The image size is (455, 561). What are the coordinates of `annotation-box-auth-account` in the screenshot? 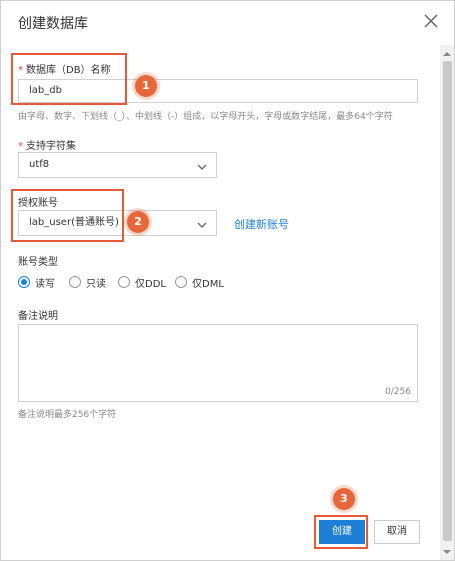 It's located at (67, 215).